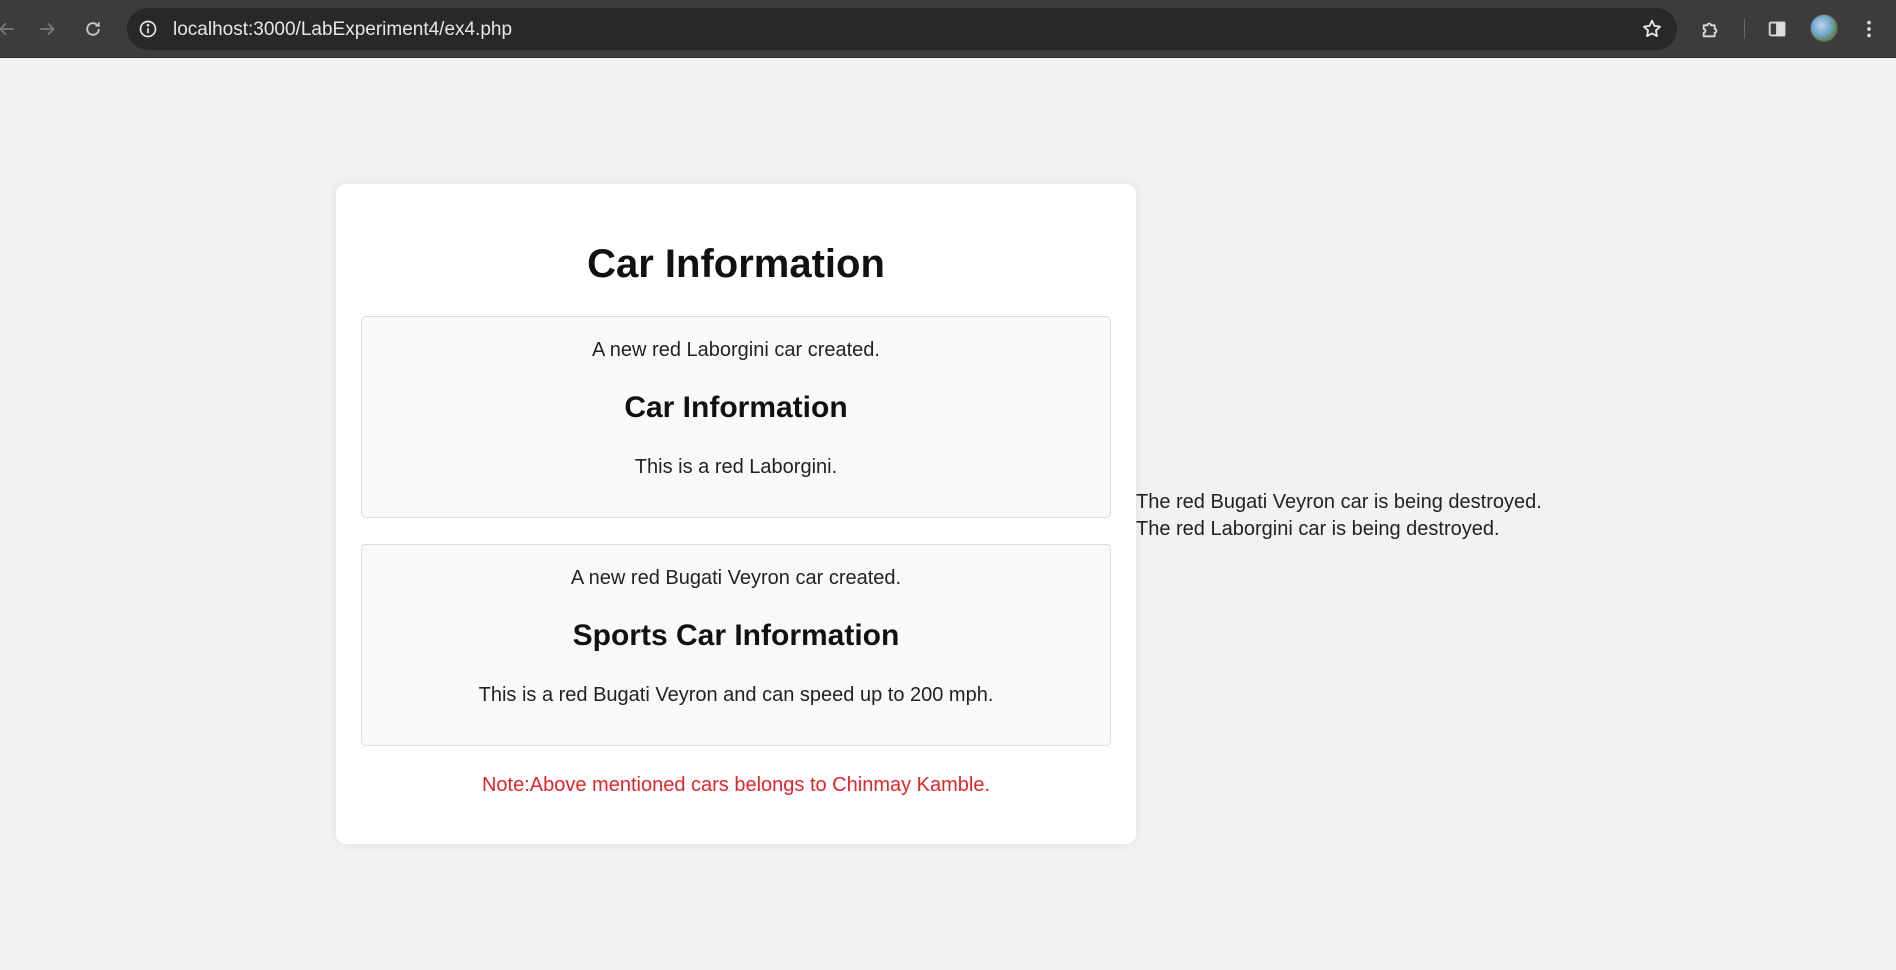 The image size is (1896, 970). I want to click on car-created-message: A new red Bugati Veyron car created., so click(736, 578).